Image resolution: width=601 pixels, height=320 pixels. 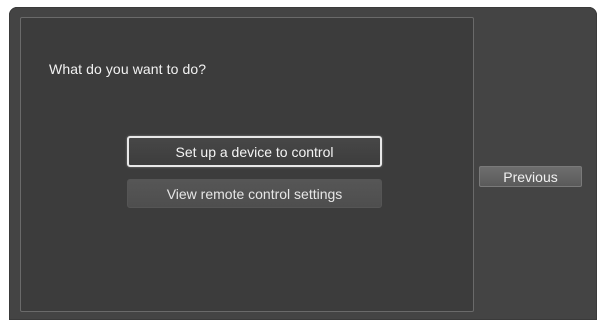 I want to click on previous-button: Previous, so click(x=530, y=176).